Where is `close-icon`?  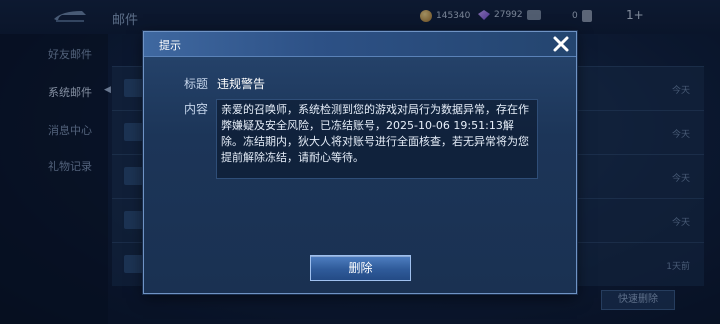 close-icon is located at coordinates (561, 44).